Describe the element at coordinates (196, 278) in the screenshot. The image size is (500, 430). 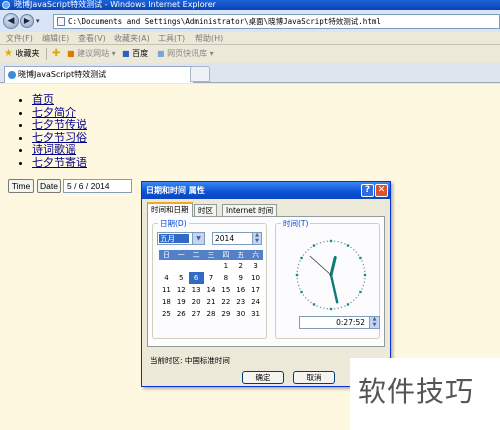
I see `calendar-day: 6` at that location.